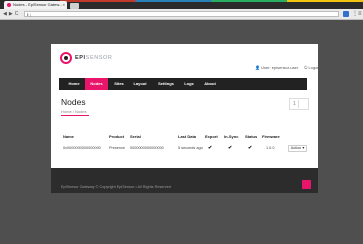 The image size is (363, 244). I want to click on cell-product: Presence, so click(117, 148).